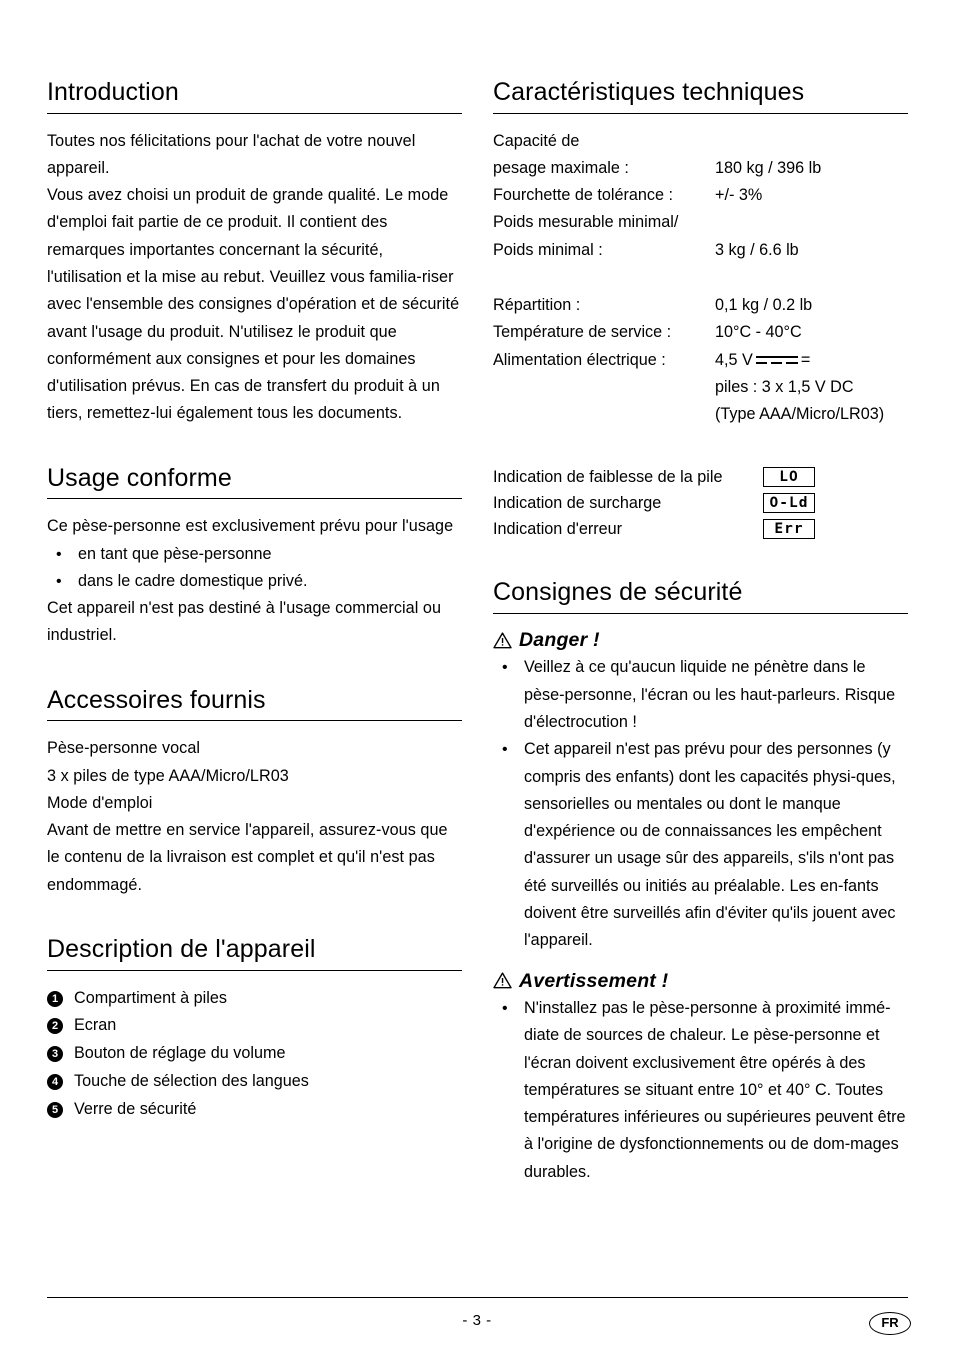  What do you see at coordinates (559, 639) in the screenshot?
I see `danger-title: Danger !` at bounding box center [559, 639].